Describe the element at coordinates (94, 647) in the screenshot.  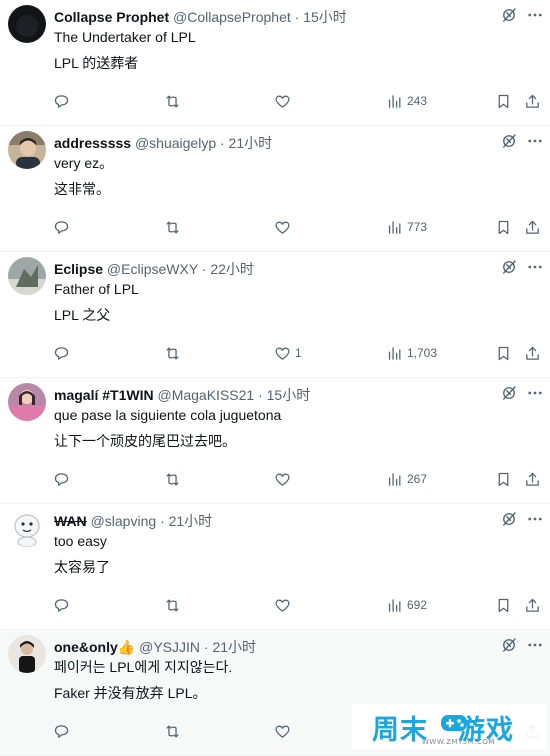
I see `display-name: one&only👍` at that location.